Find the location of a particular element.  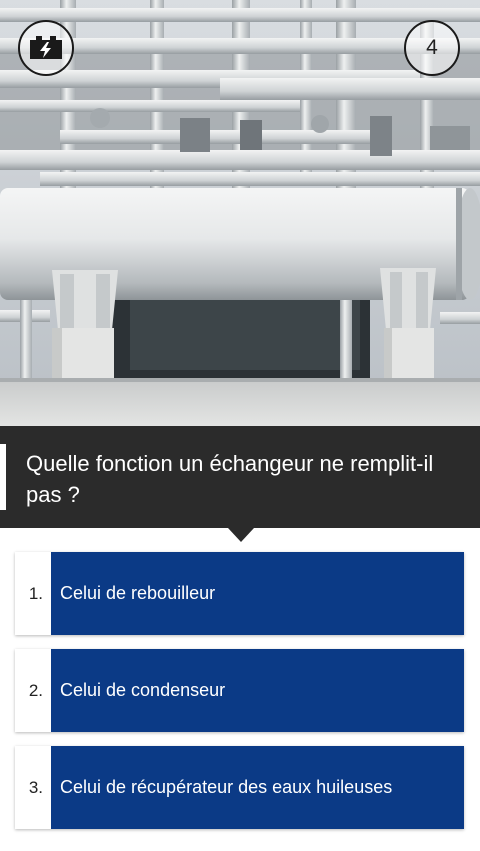

answer-option-2: 2. Celui de condenseur is located at coordinates (239, 690).